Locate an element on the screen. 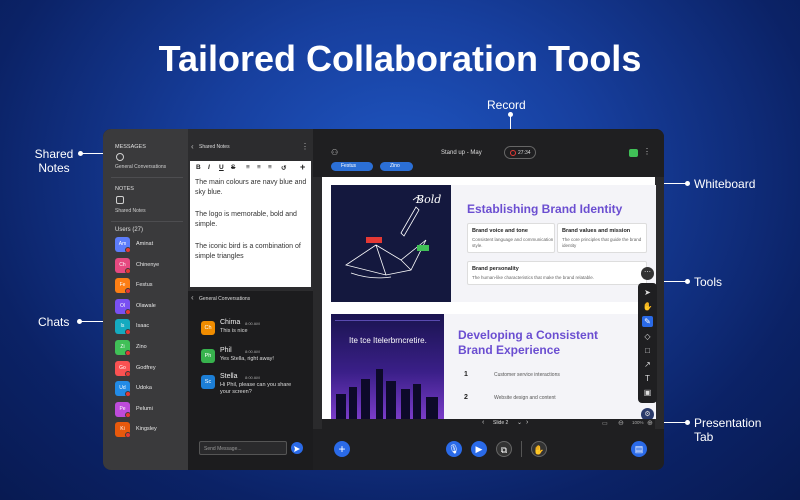 This screenshot has width=800, height=500. card-title: Brand personality is located at coordinates (495, 269).